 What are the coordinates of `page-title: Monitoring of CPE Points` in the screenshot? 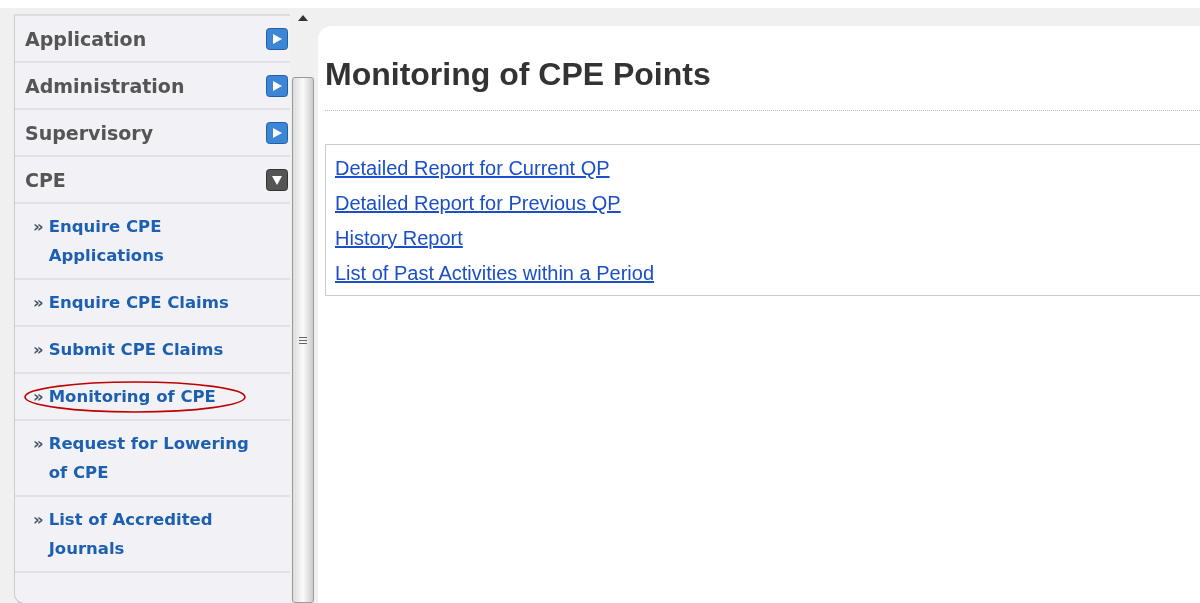 It's located at (518, 74).